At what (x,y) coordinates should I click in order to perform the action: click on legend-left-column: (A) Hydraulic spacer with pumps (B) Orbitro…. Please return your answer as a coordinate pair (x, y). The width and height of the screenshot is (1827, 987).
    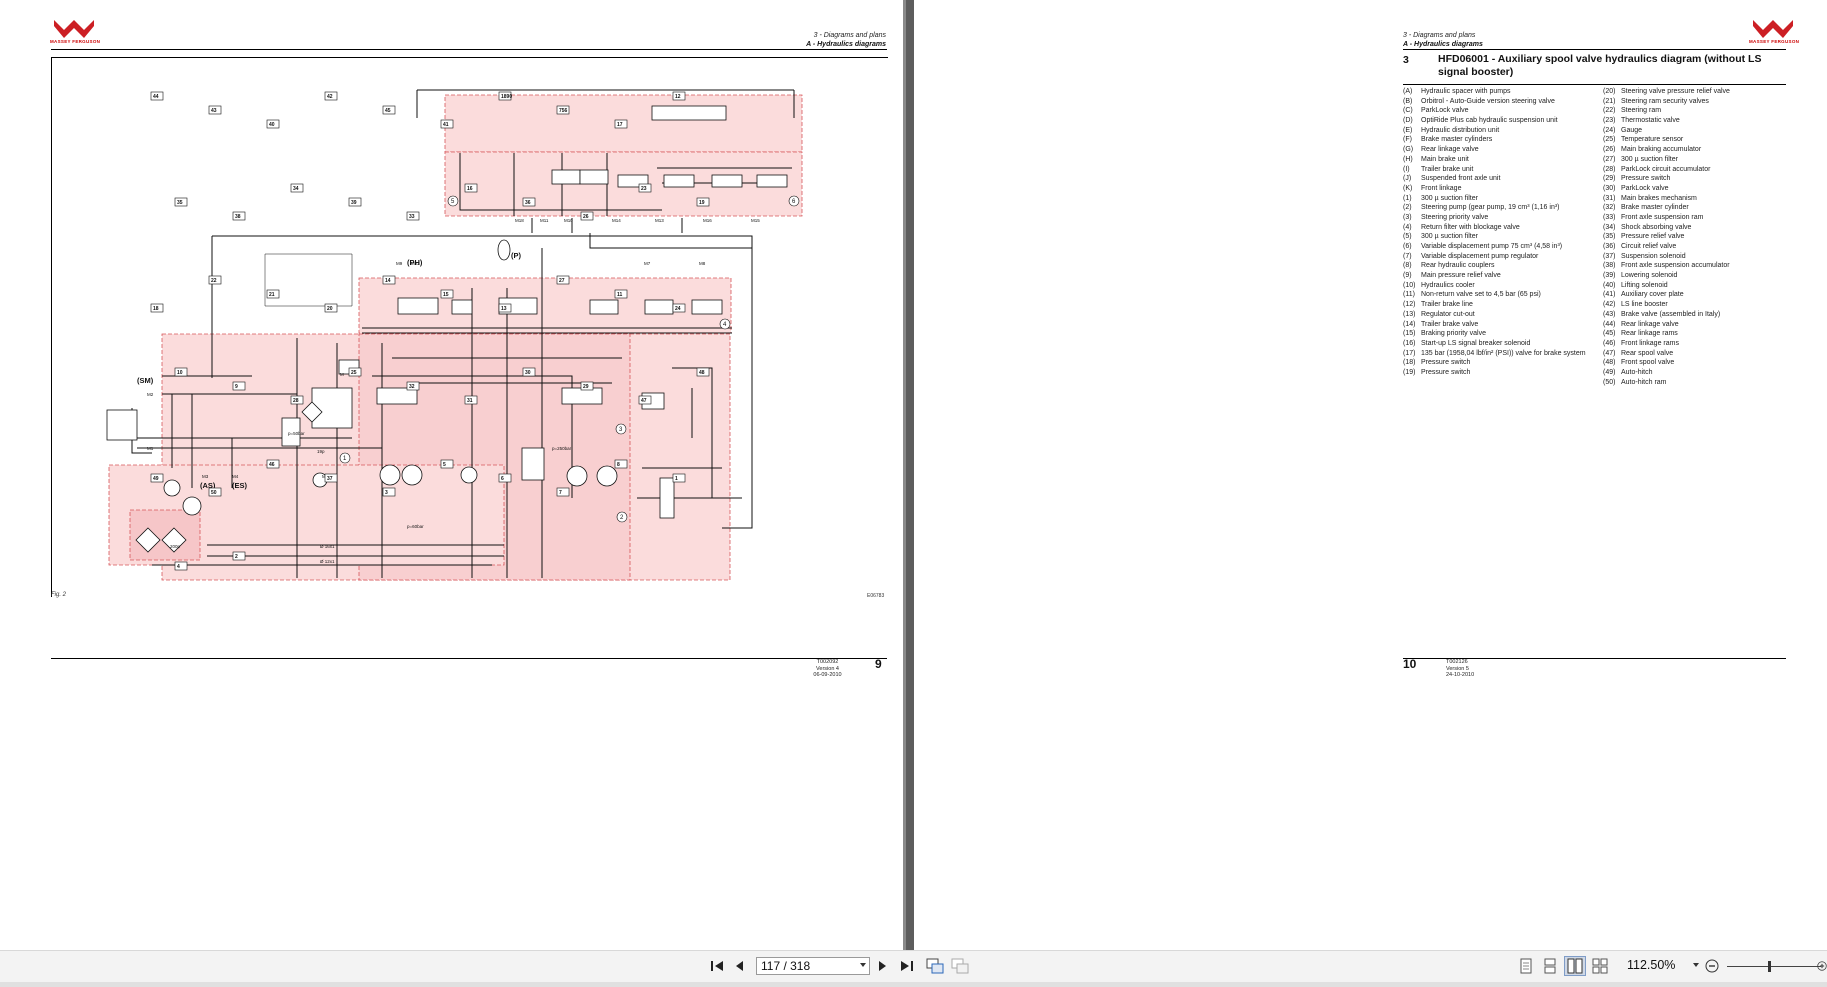
    Looking at the image, I should click on (1494, 232).